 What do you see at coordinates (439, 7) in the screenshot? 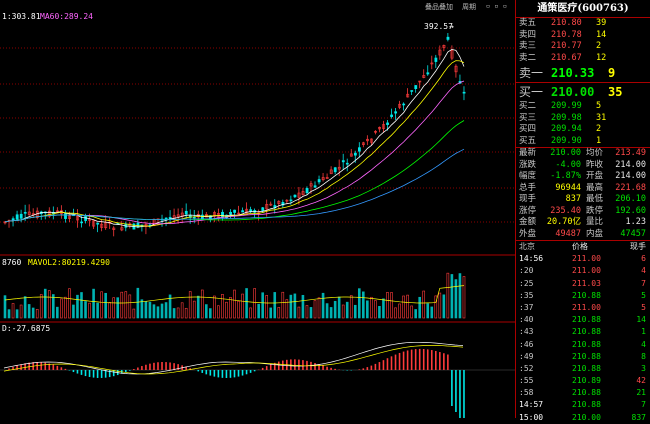
I see `overlay-button: 叠品叠加` at bounding box center [439, 7].